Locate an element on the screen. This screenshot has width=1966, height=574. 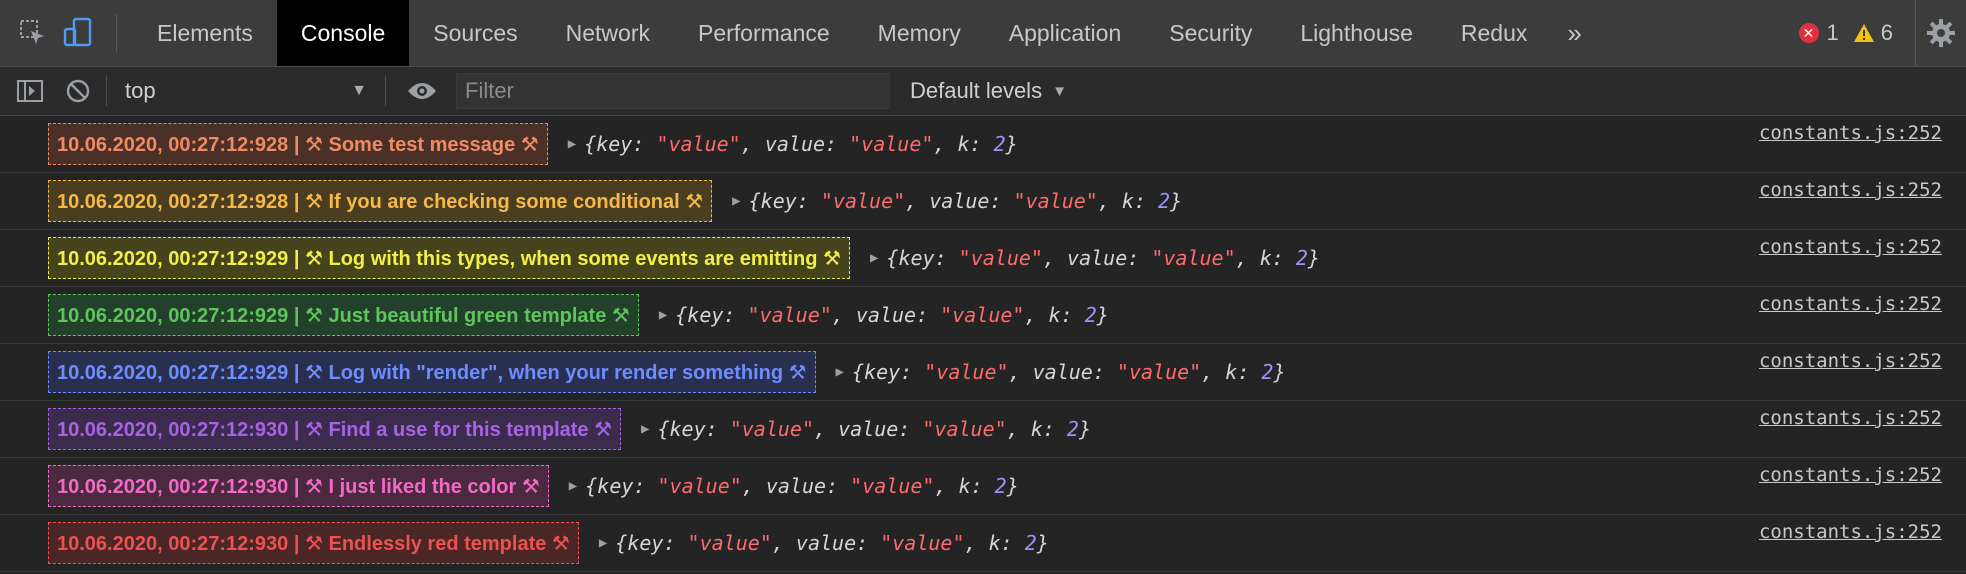
status-area: ✕ 1 6 is located at coordinates (1882, 33).